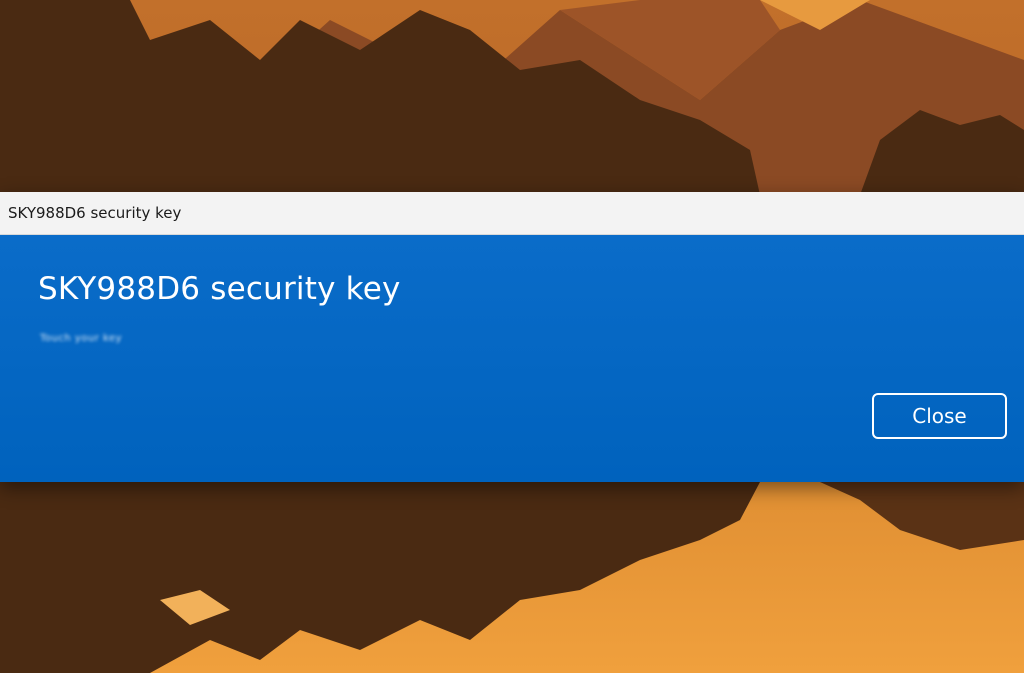 The width and height of the screenshot is (1024, 673). I want to click on title-bar: SKY988D6 security key, so click(512, 213).